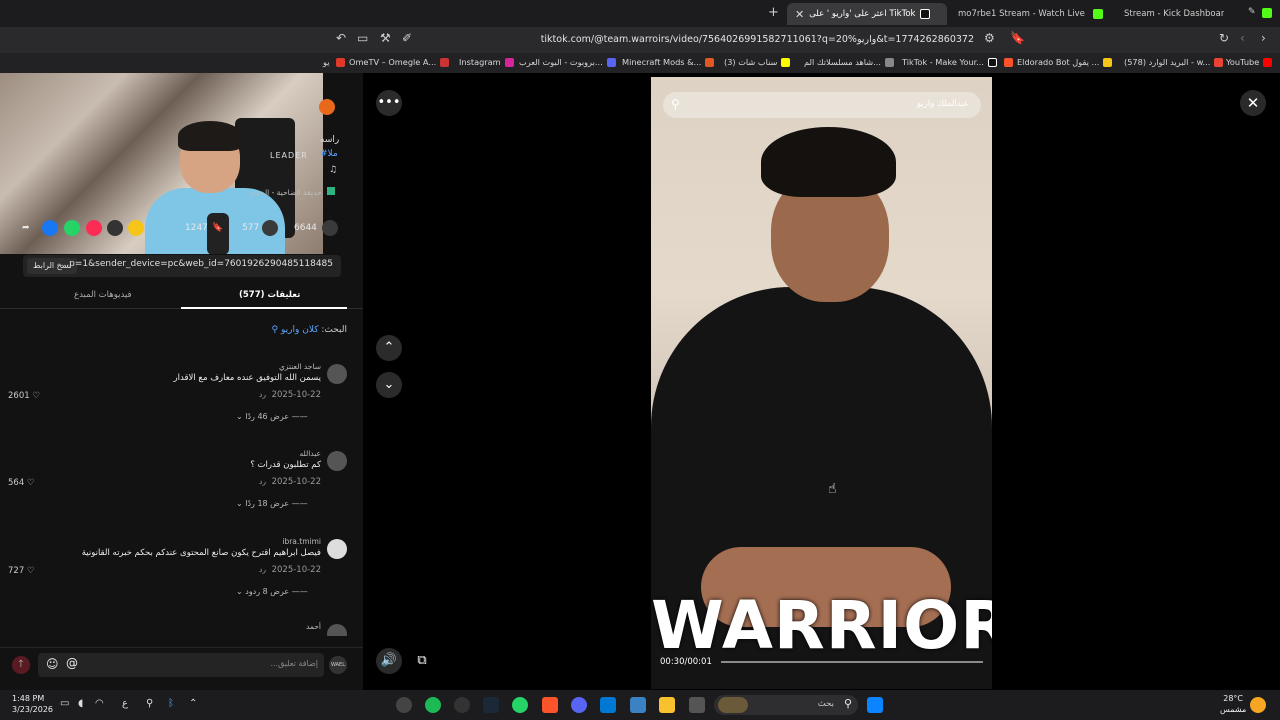 Image resolution: width=1280 pixels, height=720 pixels. I want to click on reload-icon: ↻, so click(1224, 38).